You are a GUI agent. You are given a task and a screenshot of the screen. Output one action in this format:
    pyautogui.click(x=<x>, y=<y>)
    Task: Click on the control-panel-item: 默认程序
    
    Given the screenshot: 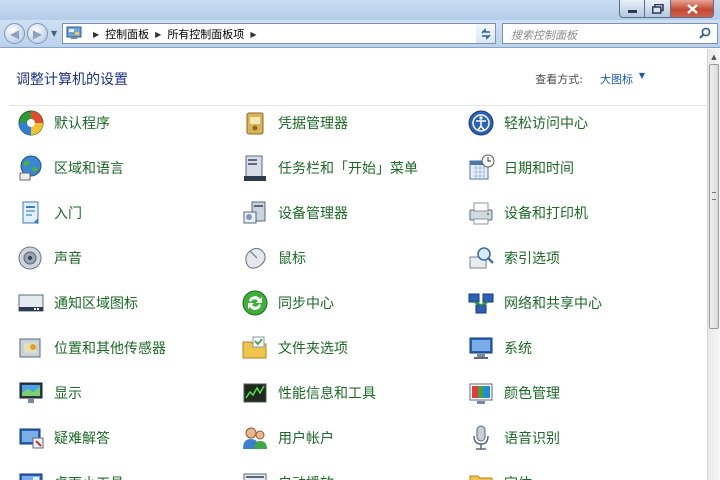 What is the action you would take?
    pyautogui.click(x=63, y=123)
    